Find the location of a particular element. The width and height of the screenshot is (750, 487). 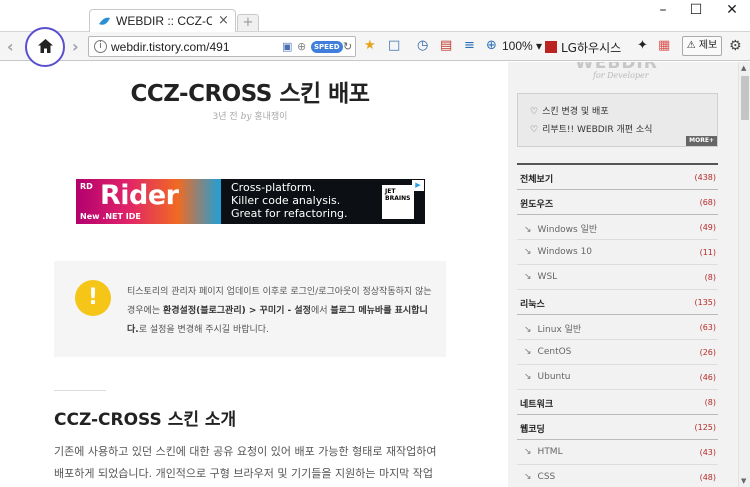

ad-line-3: Great for refactoring. is located at coordinates (289, 213).